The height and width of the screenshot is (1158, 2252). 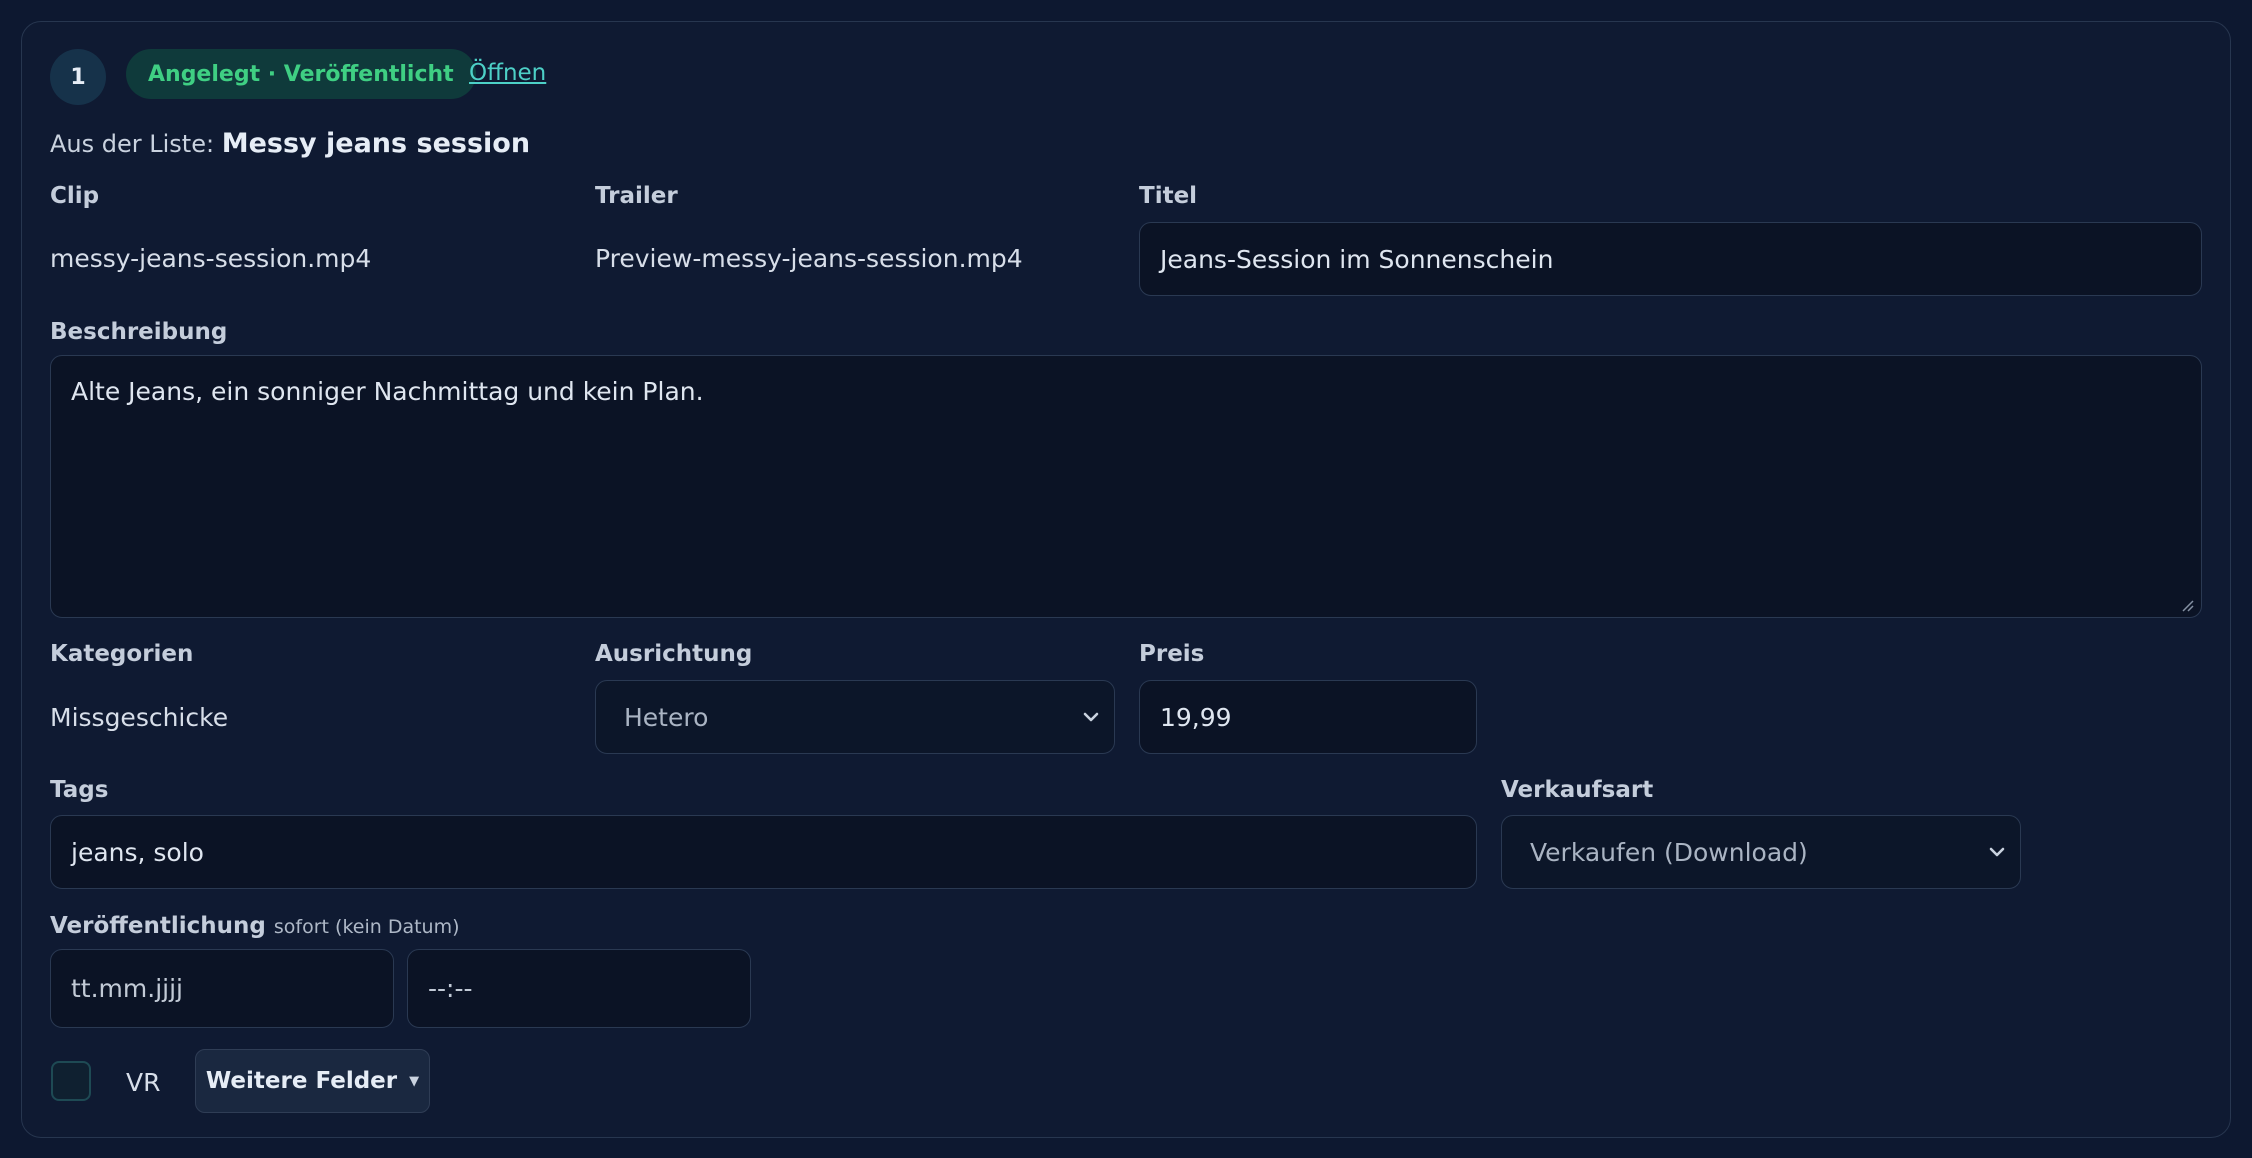 What do you see at coordinates (211, 258) in the screenshot?
I see `clip-value: messy-jeans-session.mp4` at bounding box center [211, 258].